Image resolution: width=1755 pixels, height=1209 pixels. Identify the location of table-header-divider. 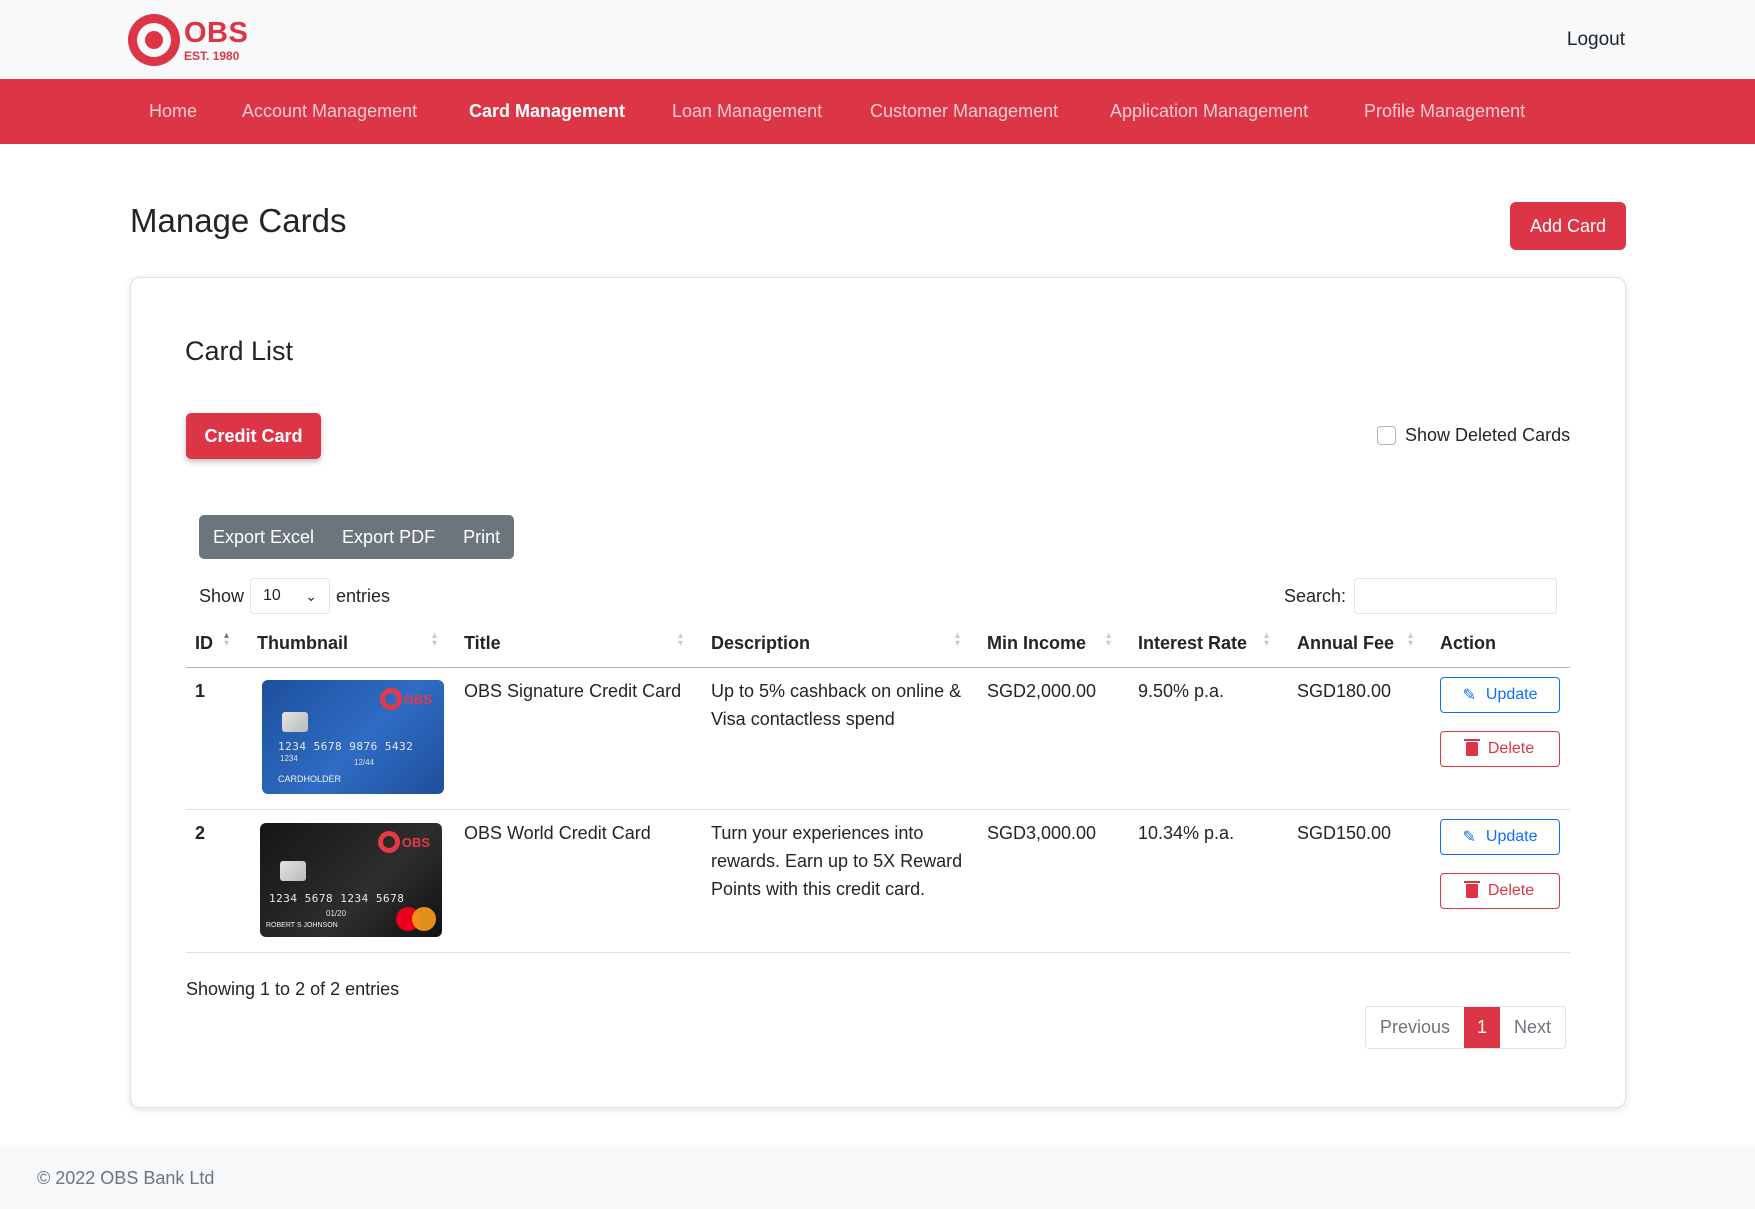
(878, 667).